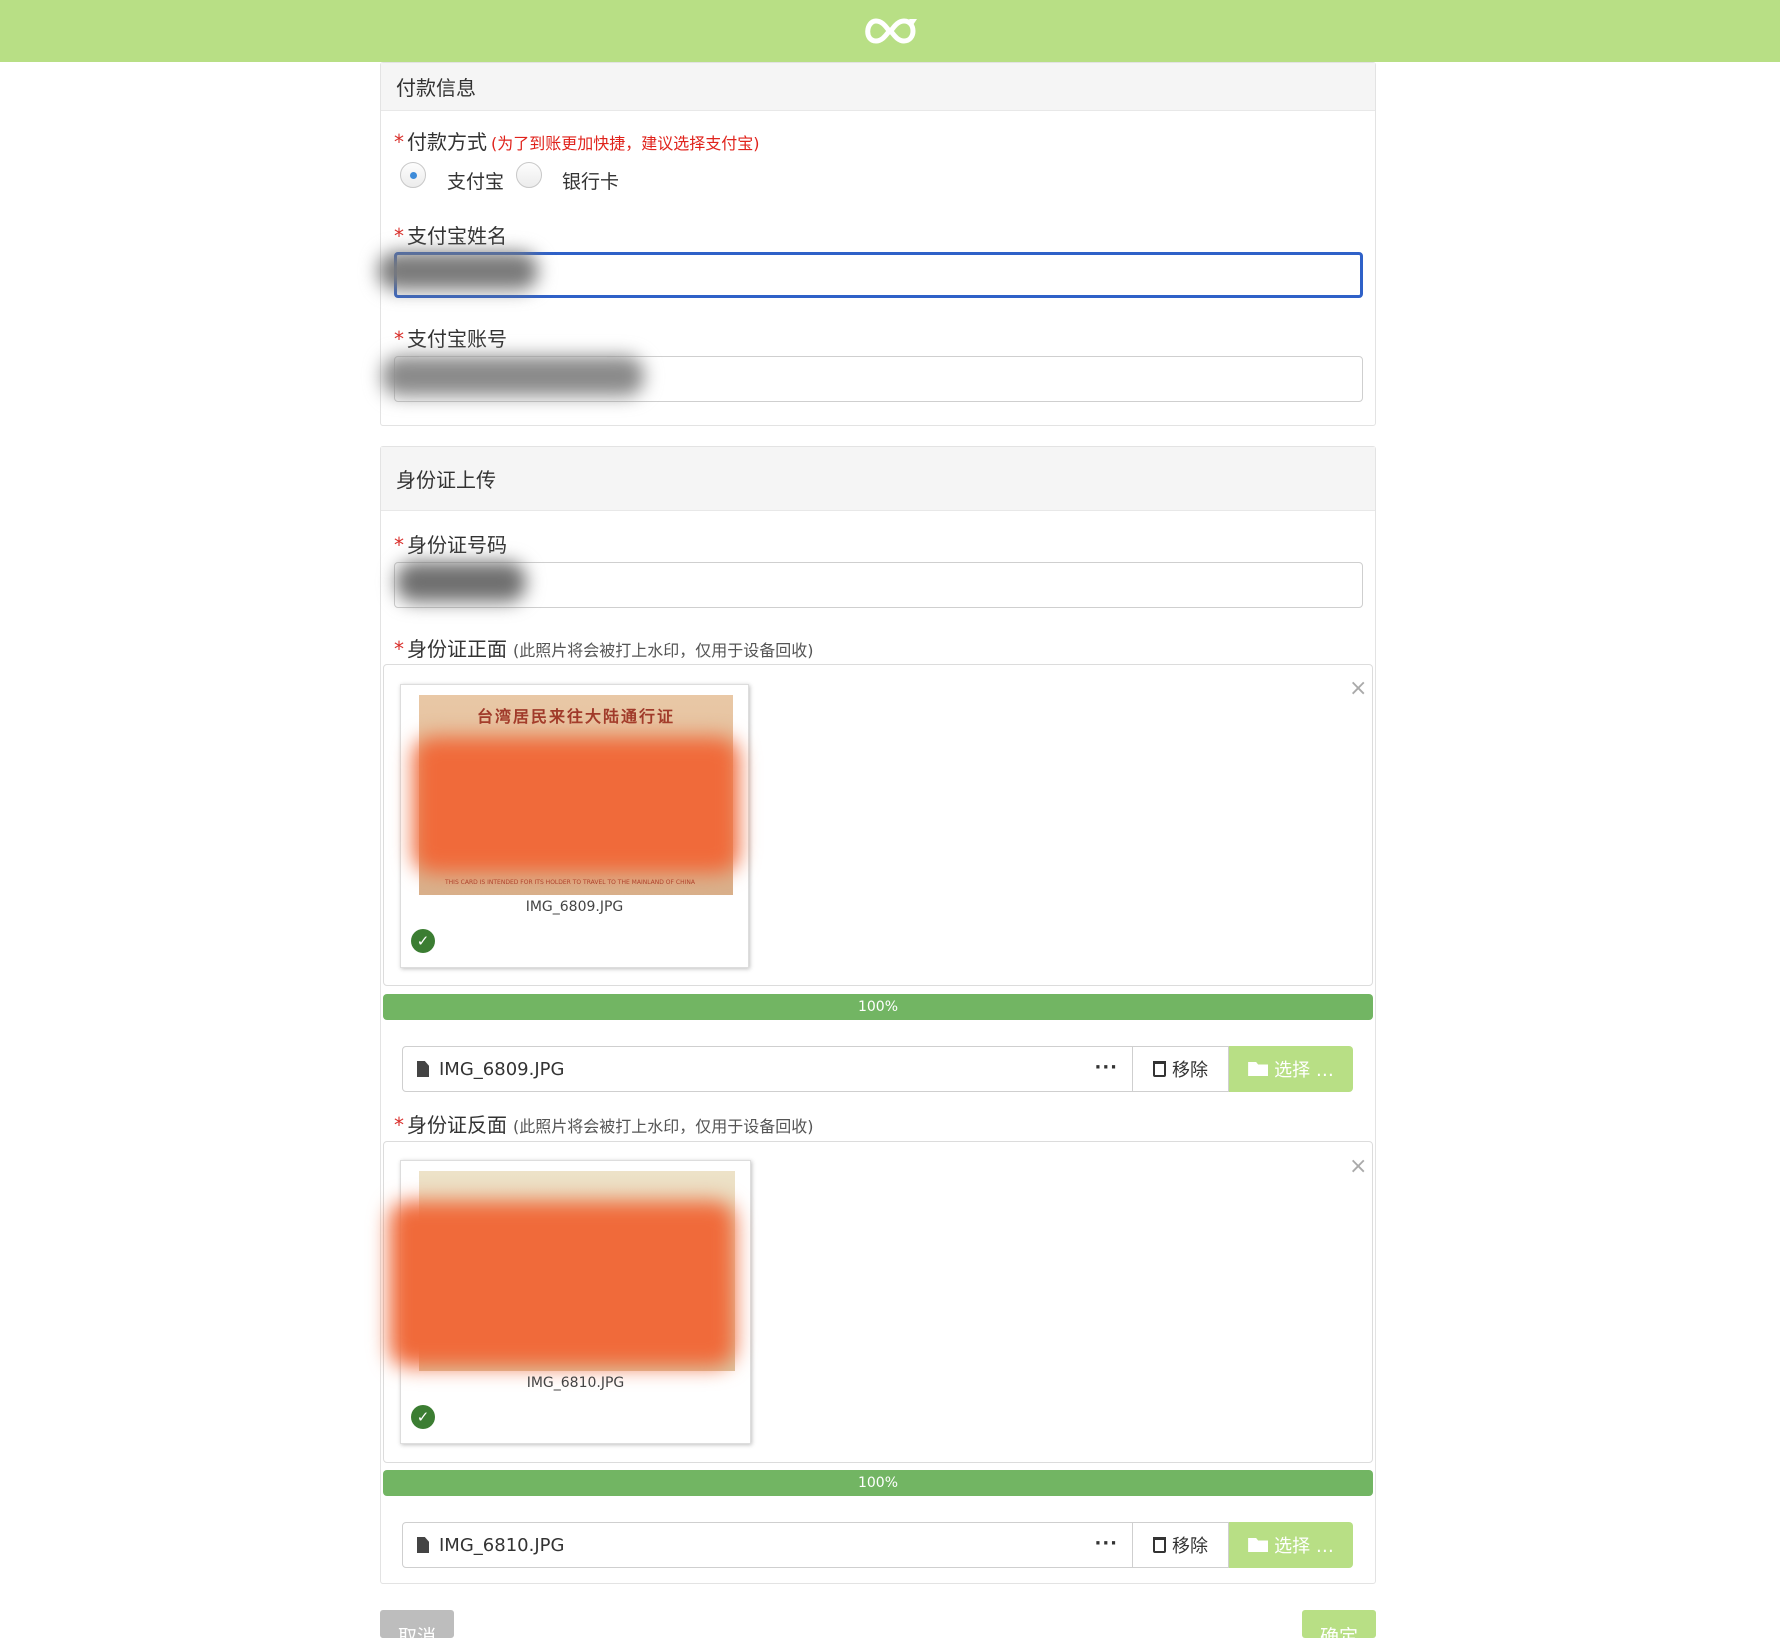  What do you see at coordinates (502, 1545) in the screenshot?
I see `id-back-filename: IMG_6810.JPG` at bounding box center [502, 1545].